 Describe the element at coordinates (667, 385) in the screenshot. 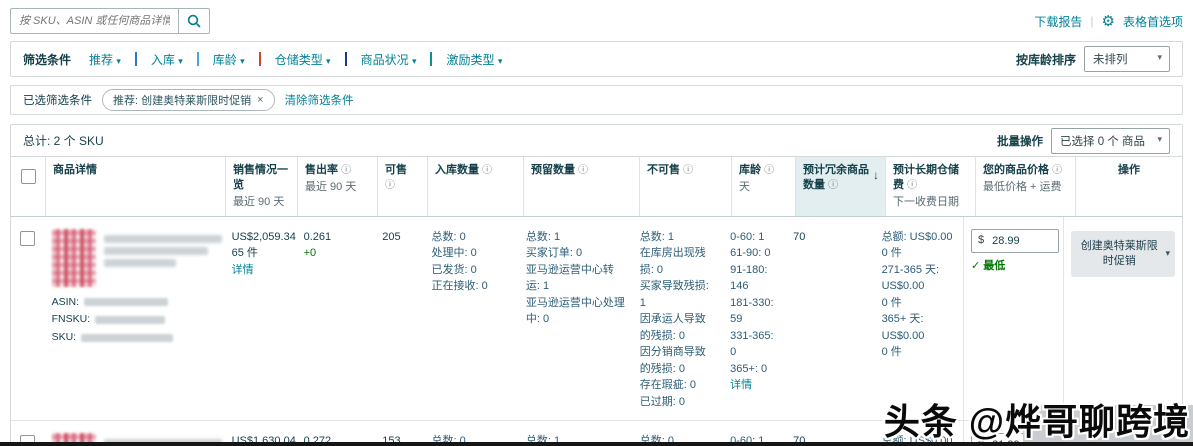

I see `stat-line: 存在瑕疵: 0` at that location.